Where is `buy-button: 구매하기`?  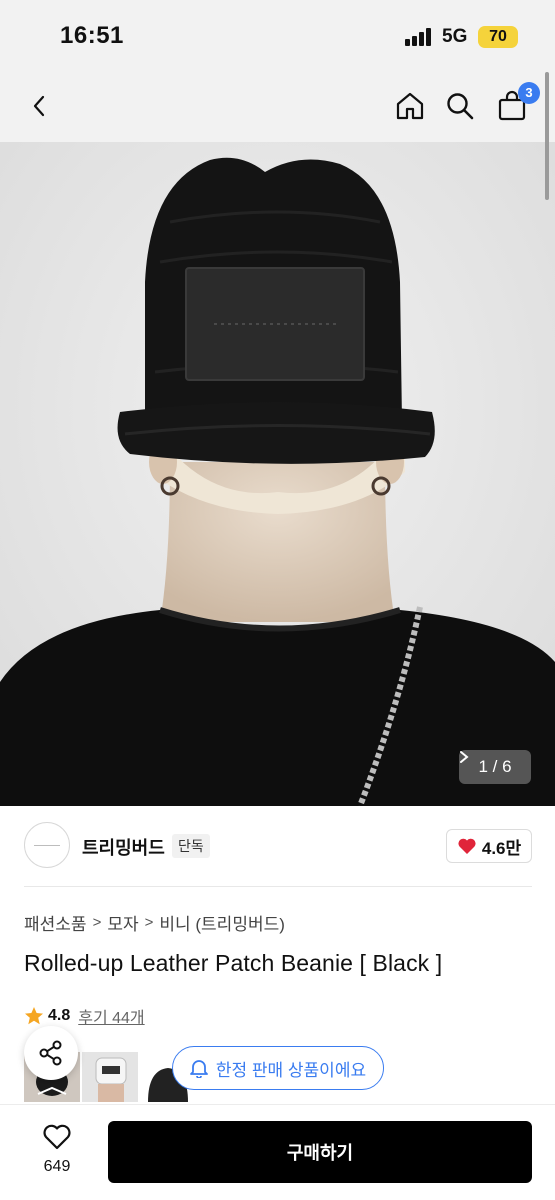 buy-button: 구매하기 is located at coordinates (320, 1152).